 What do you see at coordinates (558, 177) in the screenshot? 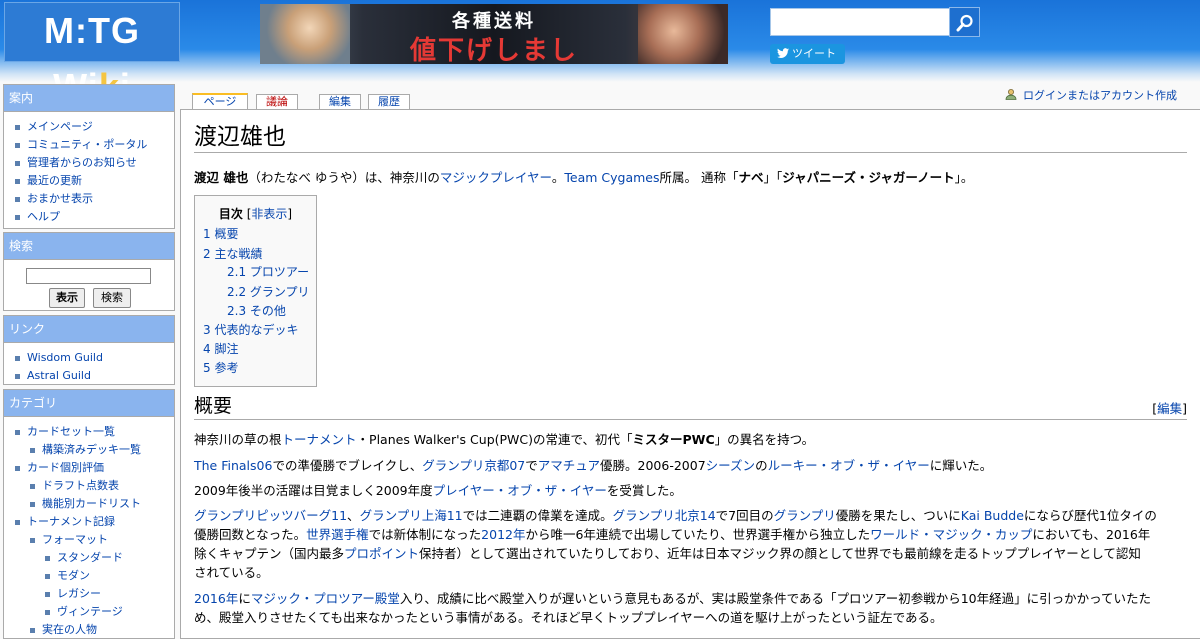
I see `intro-text-2: 。` at bounding box center [558, 177].